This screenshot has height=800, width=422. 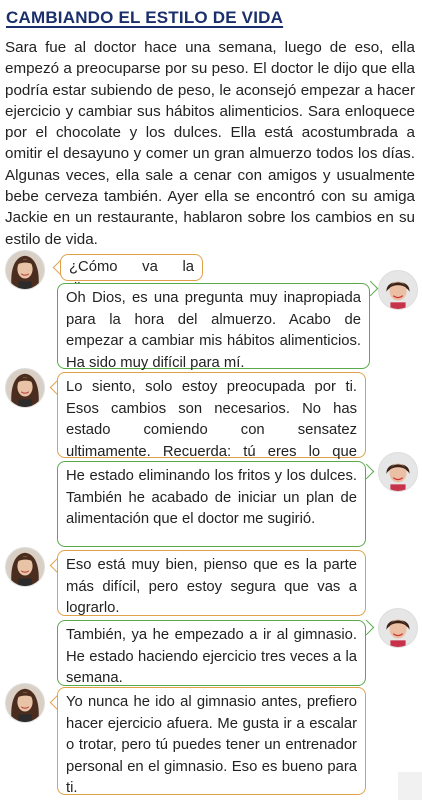 I want to click on page-title: CAMBIANDO EL ESTILO DE VIDA, so click(x=145, y=17).